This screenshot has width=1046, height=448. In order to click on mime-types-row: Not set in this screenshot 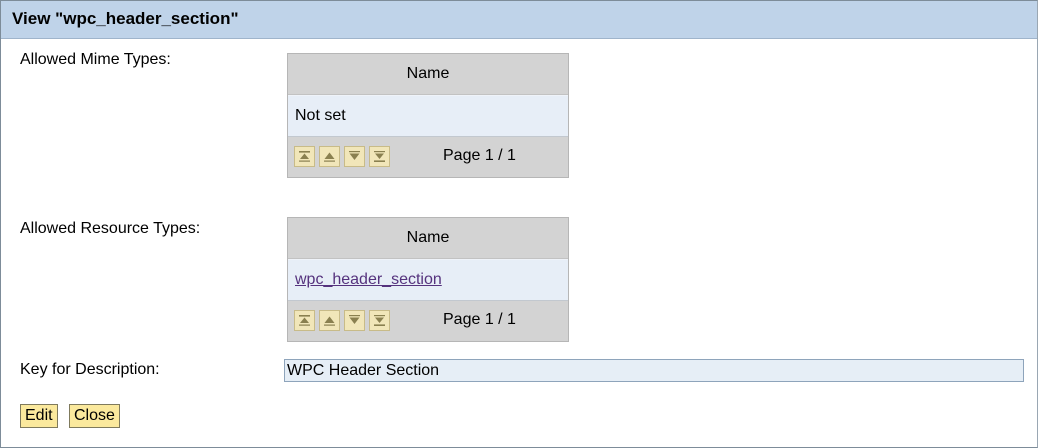, I will do `click(428, 116)`.